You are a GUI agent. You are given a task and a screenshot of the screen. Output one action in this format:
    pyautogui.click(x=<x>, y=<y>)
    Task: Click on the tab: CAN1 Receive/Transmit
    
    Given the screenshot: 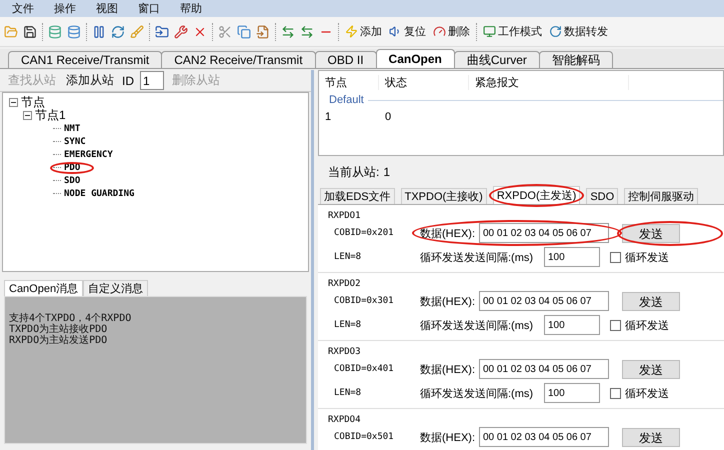 What is the action you would take?
    pyautogui.click(x=85, y=59)
    